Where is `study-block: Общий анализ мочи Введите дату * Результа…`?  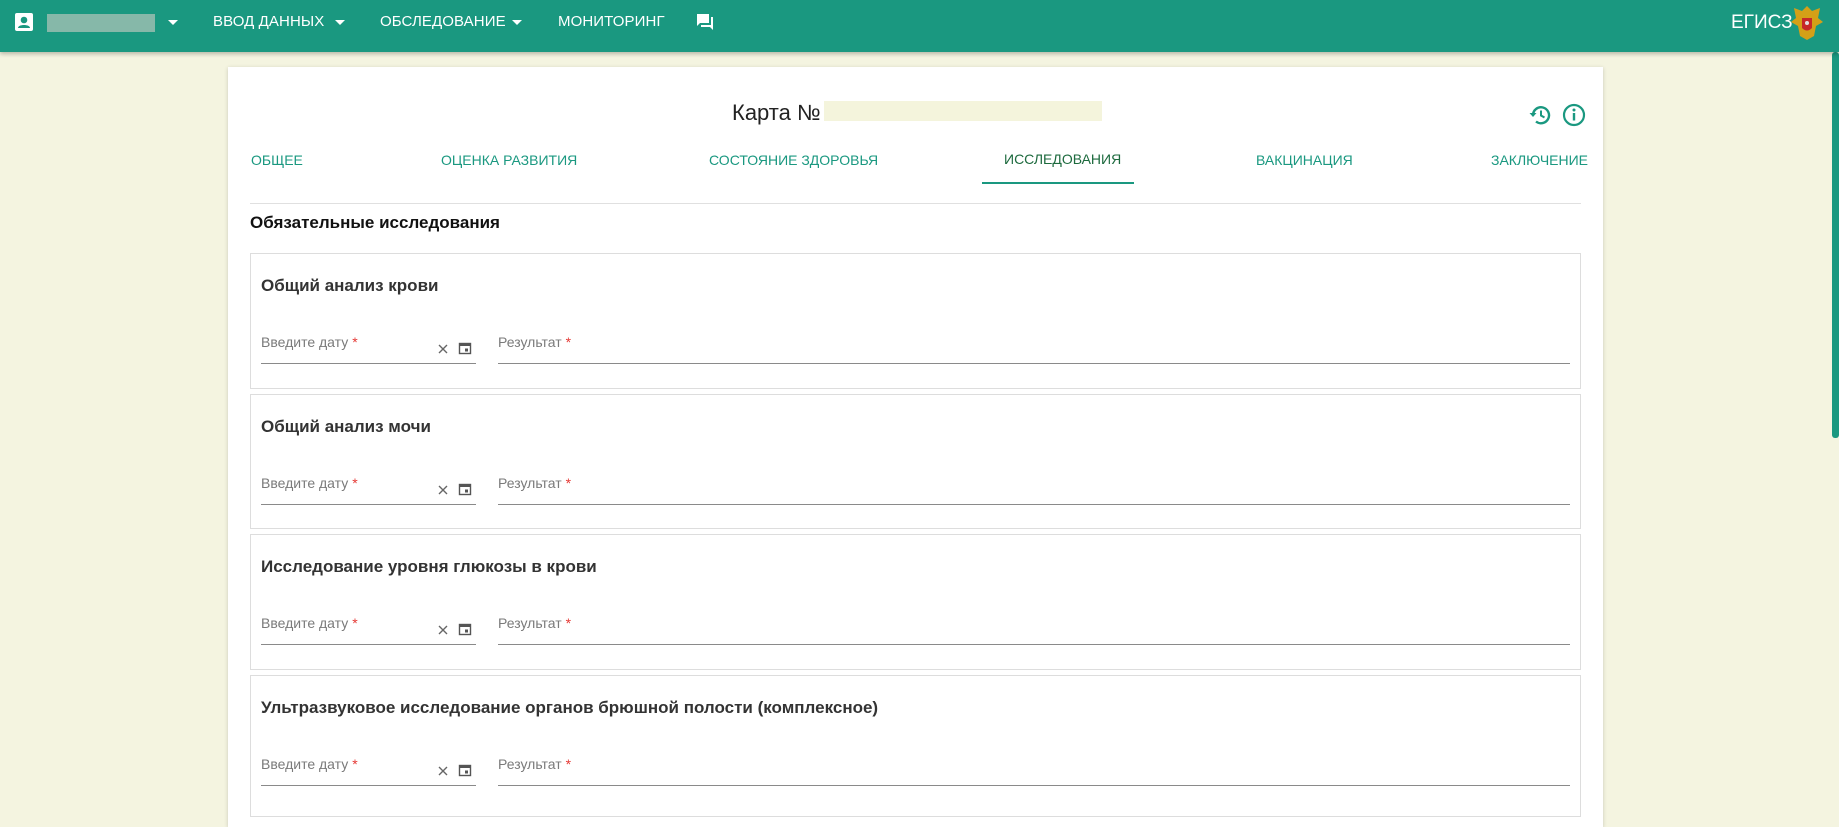
study-block: Общий анализ мочи Введите дату * Результа… is located at coordinates (915, 461).